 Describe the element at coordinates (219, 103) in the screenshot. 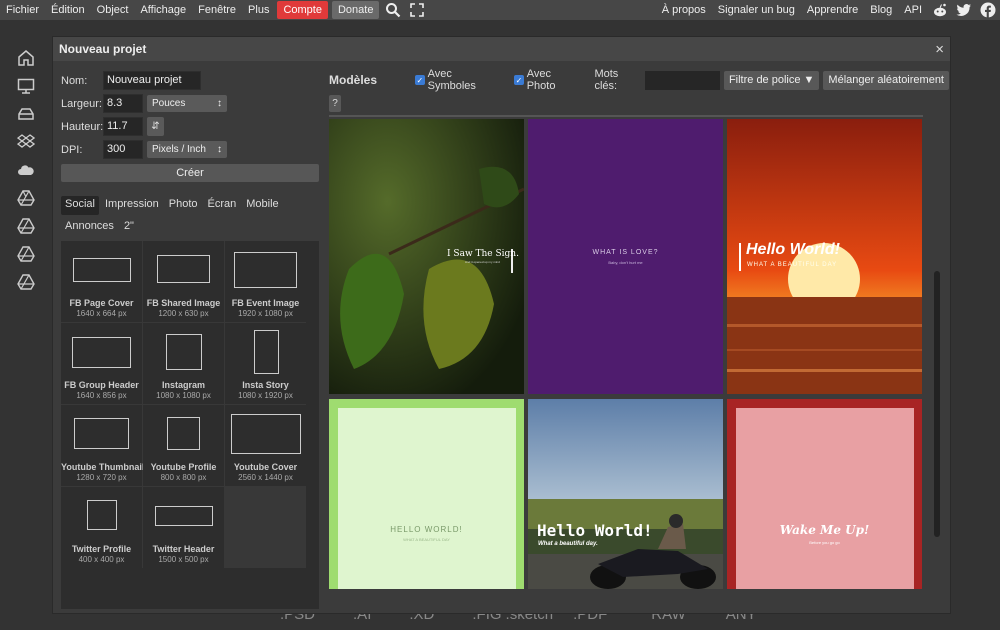

I see `updown-icon: ↕` at that location.